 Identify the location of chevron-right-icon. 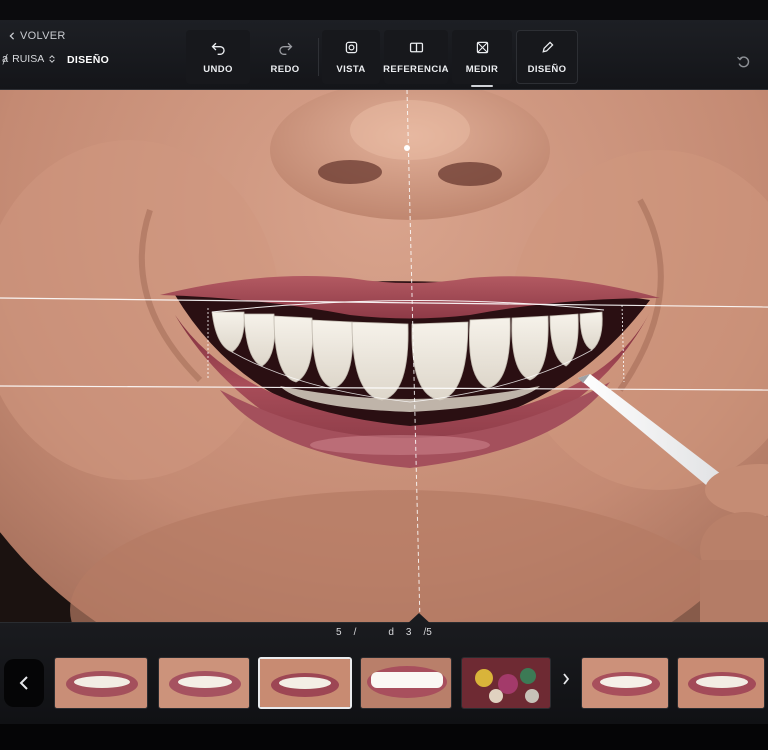
(566, 679).